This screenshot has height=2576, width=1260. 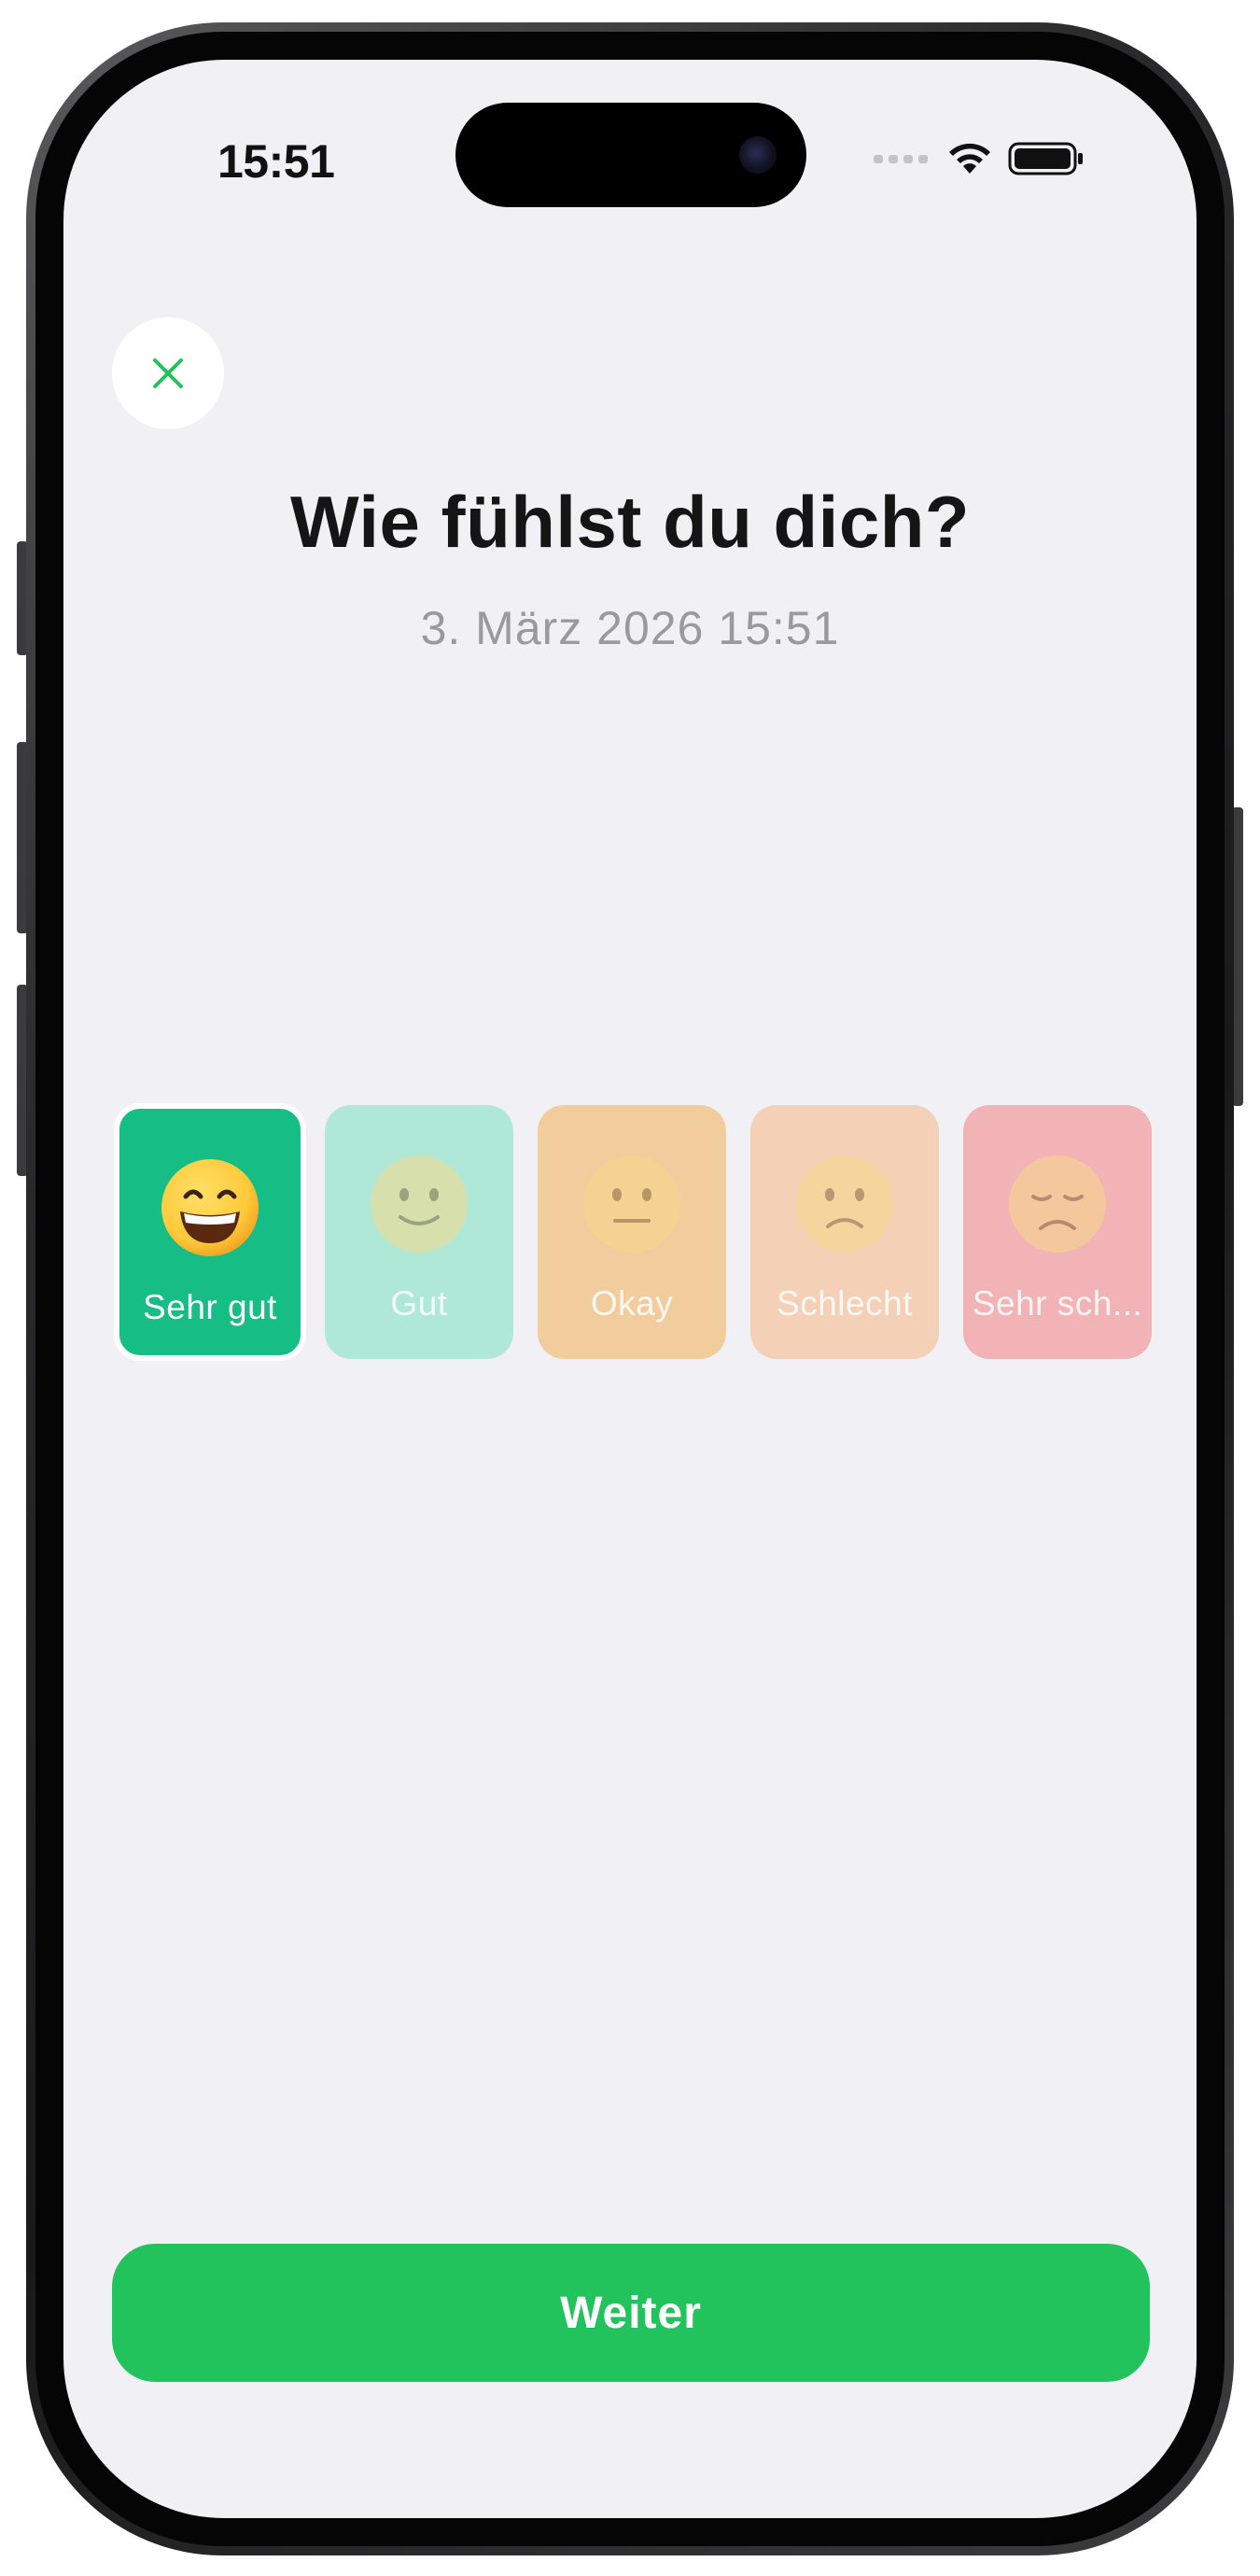 I want to click on mood-label: Okay, so click(x=632, y=1303).